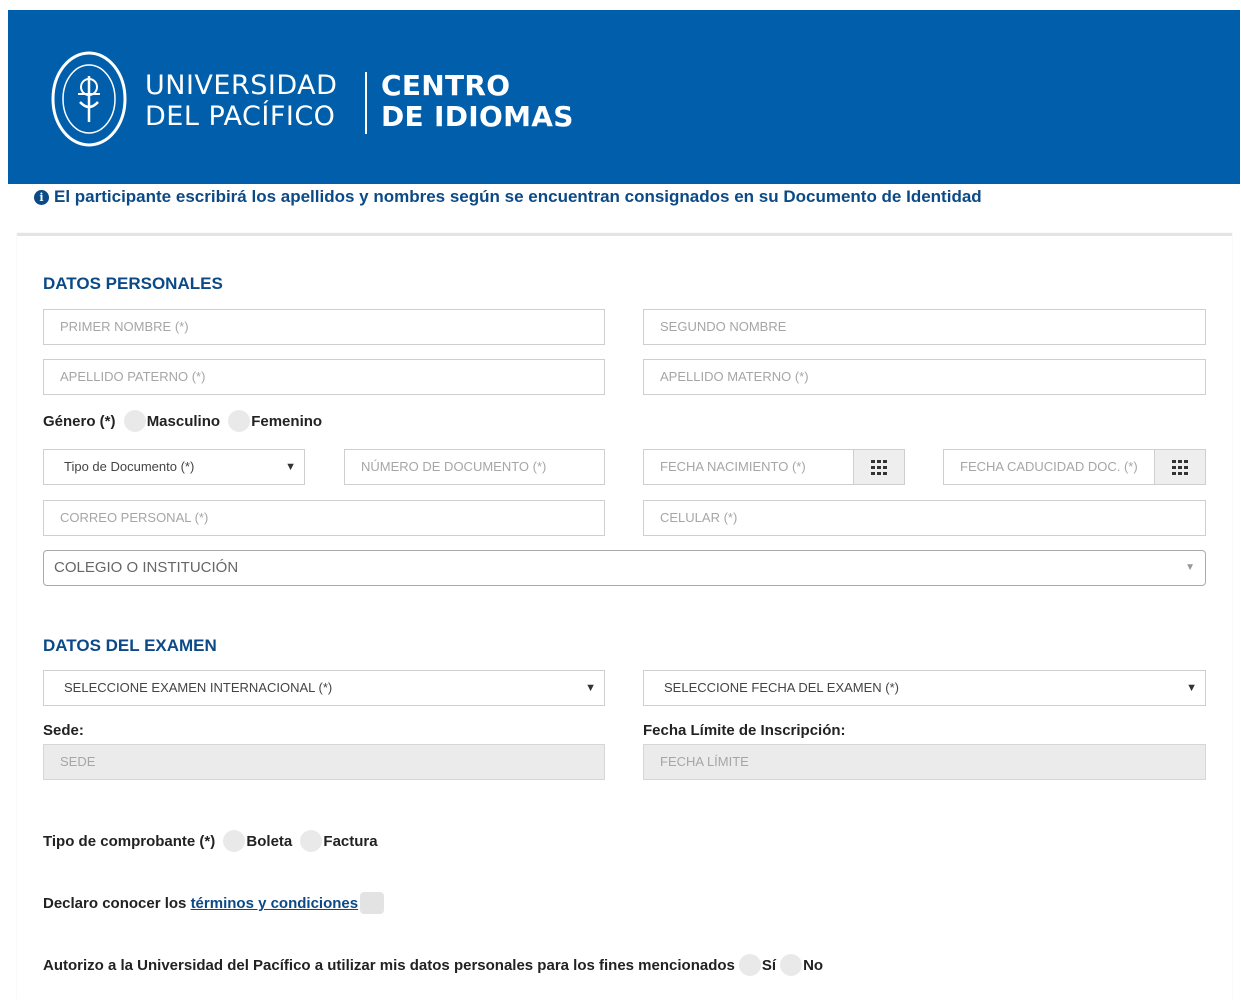  Describe the element at coordinates (474, 467) in the screenshot. I see `document-number-input: NÚMERO DE DOCUMENTO (*)` at that location.